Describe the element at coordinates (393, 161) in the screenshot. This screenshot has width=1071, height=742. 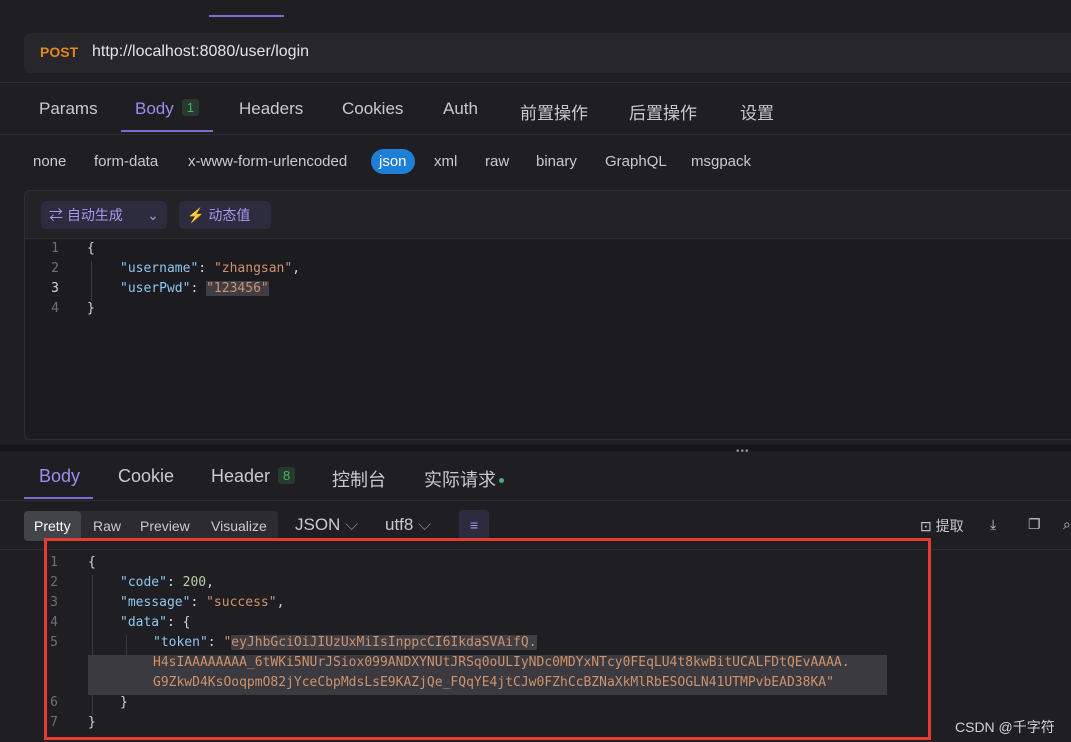
I see `body-type-json: json` at that location.